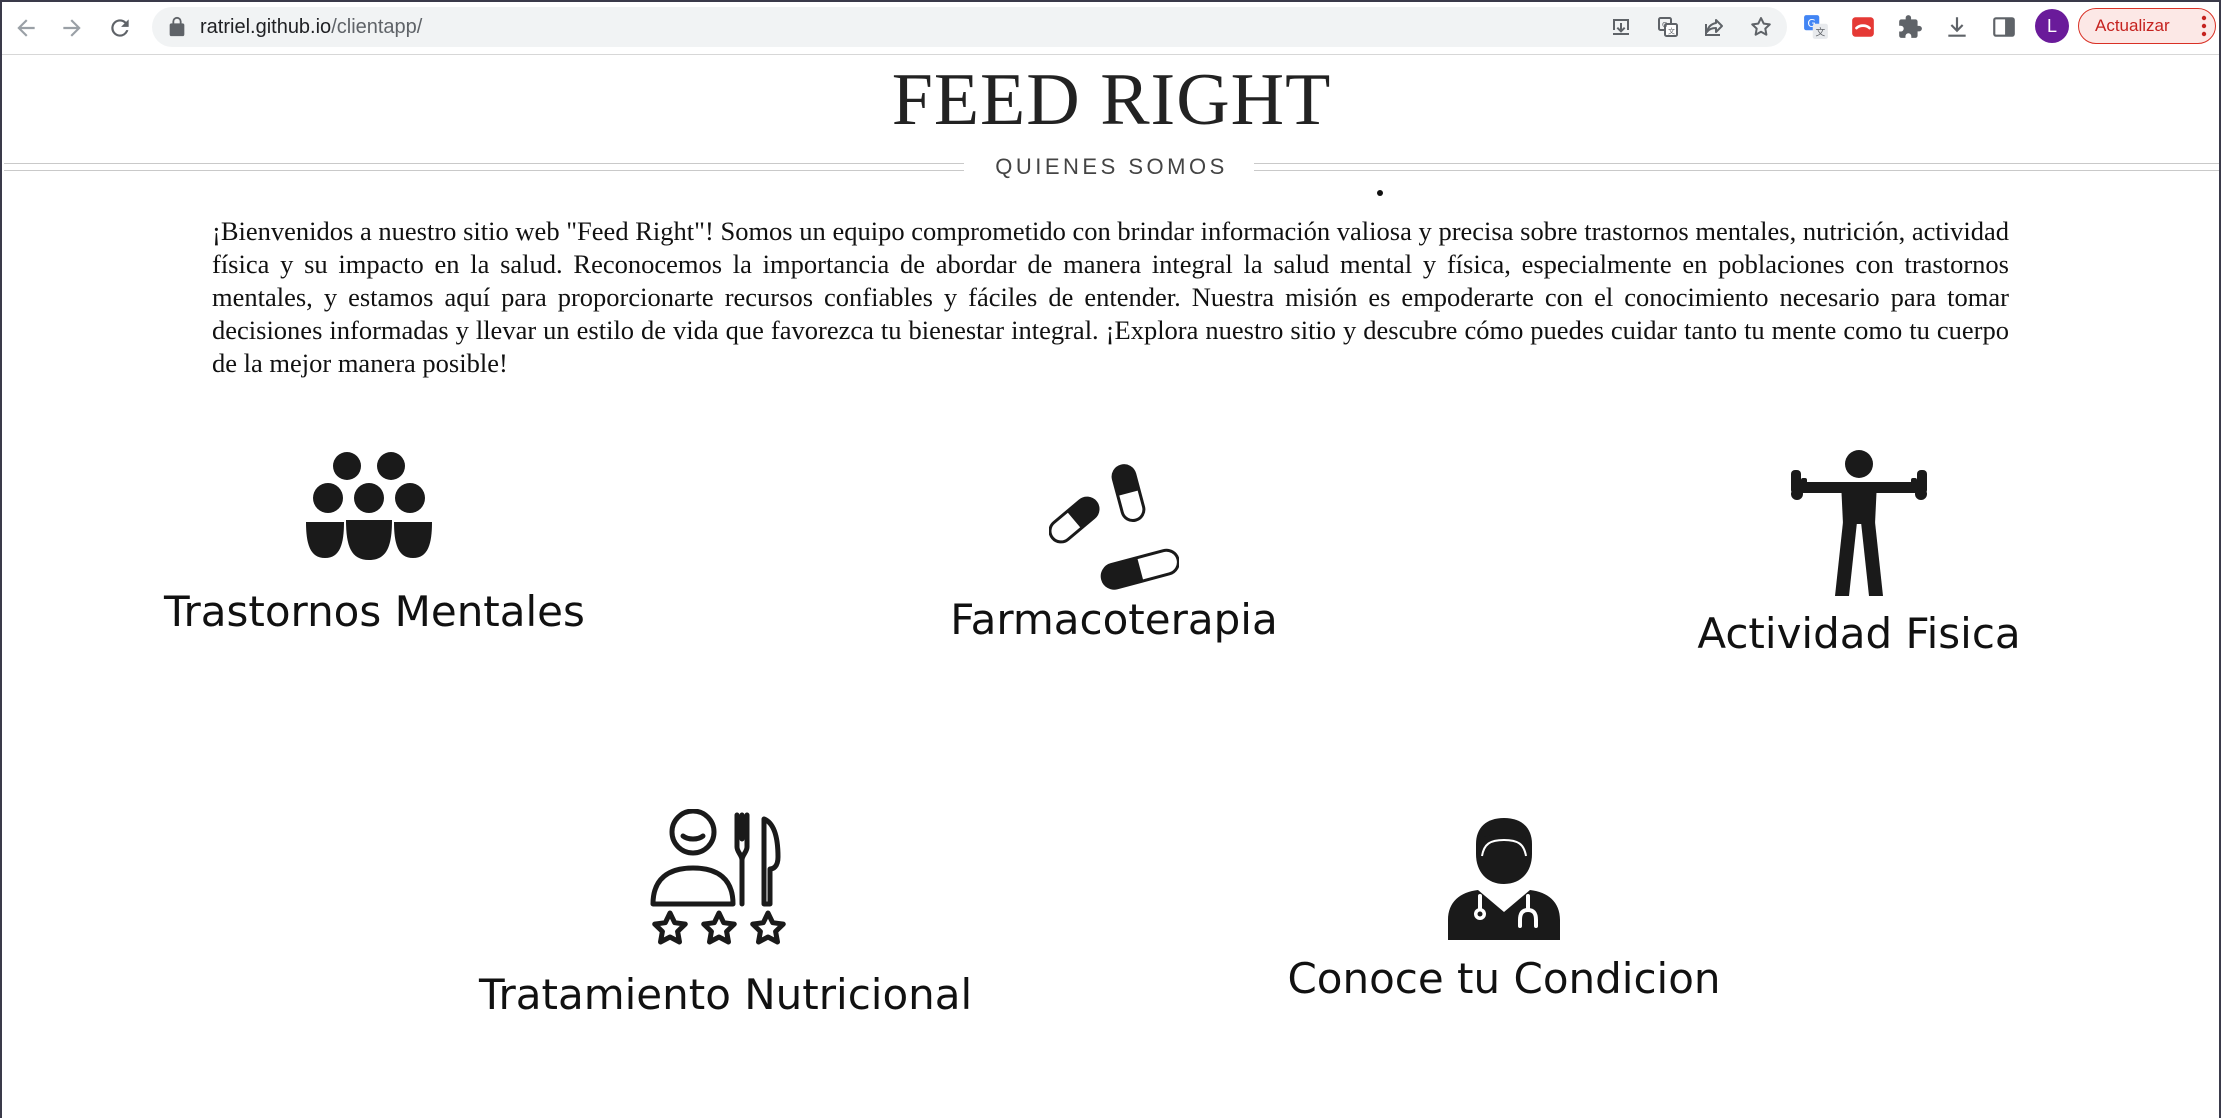 The width and height of the screenshot is (2221, 1118). I want to click on profile-avatar: L, so click(2052, 26).